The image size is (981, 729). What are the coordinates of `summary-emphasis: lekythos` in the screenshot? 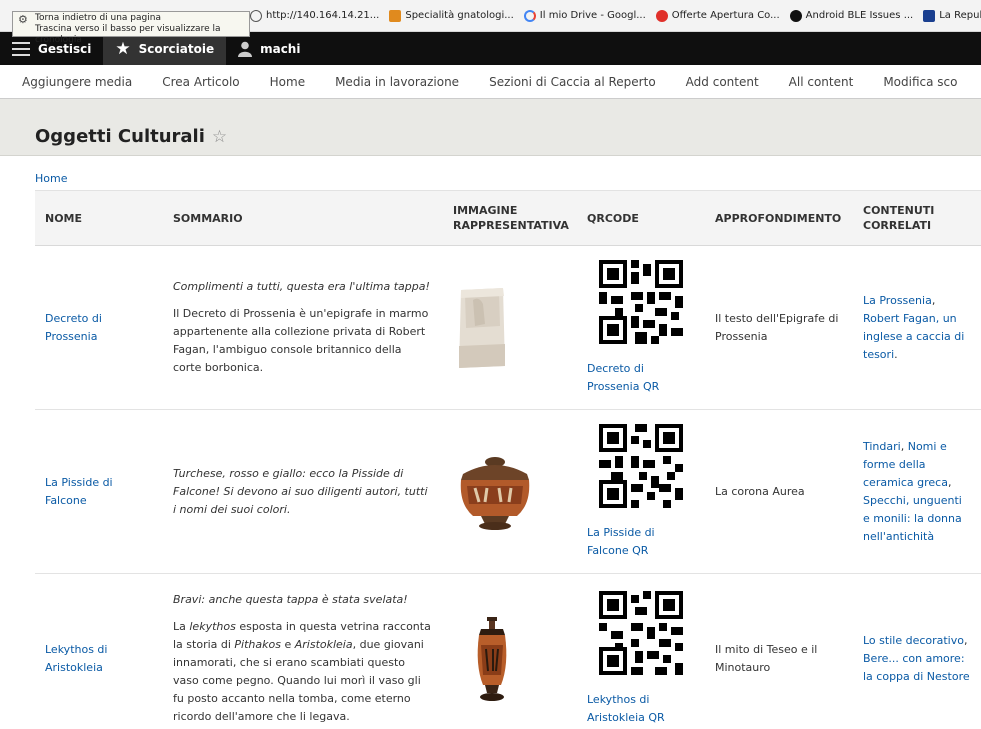 It's located at (212, 626).